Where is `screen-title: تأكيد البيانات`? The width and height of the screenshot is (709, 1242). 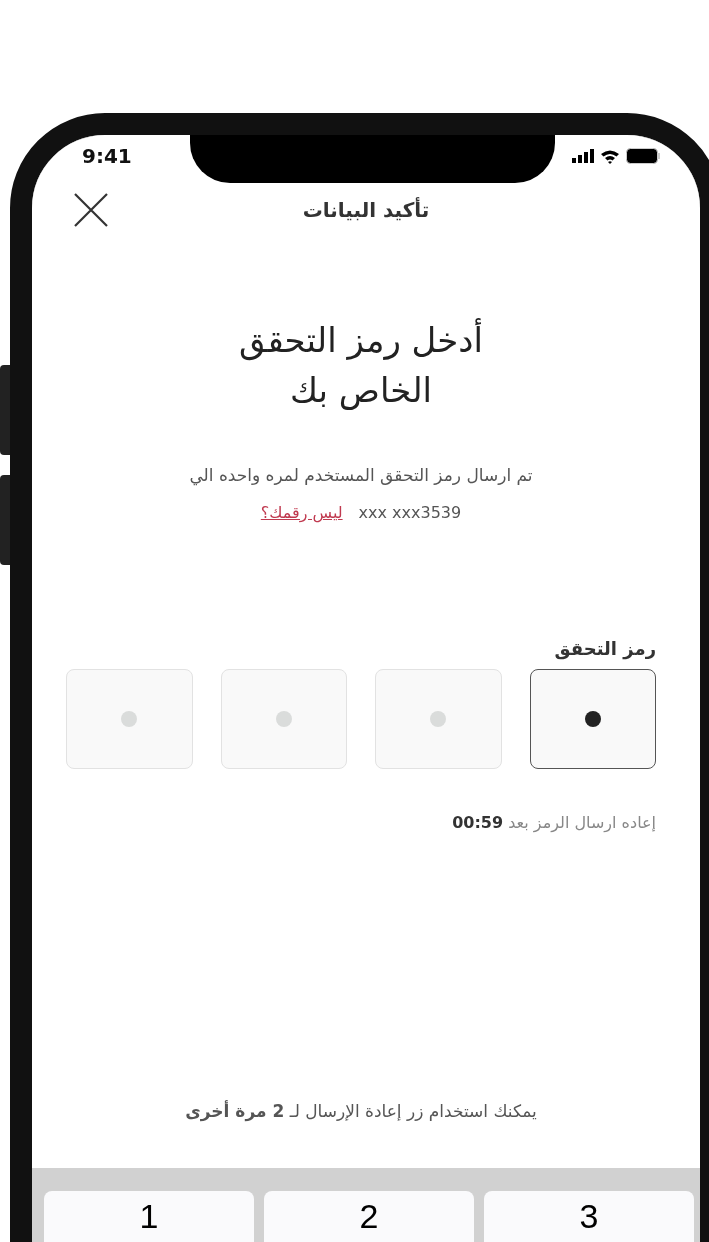
screen-title: تأكيد البيانات is located at coordinates (366, 210).